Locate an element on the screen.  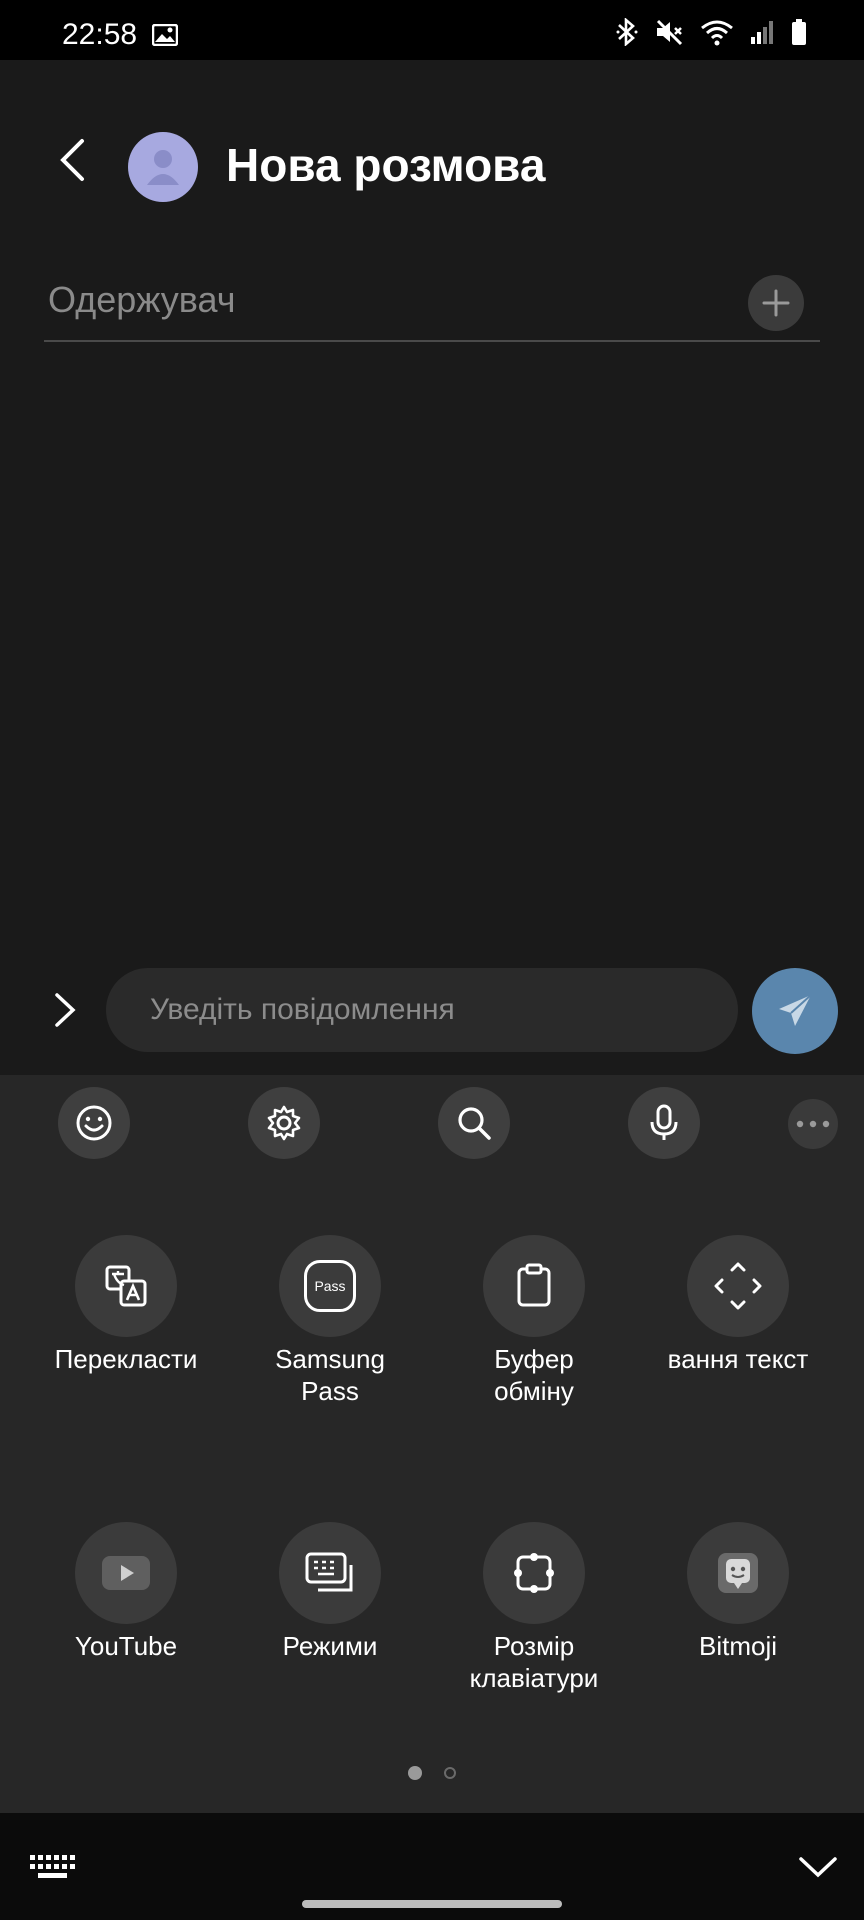
bluetooth-icon is located at coordinates (627, 32).